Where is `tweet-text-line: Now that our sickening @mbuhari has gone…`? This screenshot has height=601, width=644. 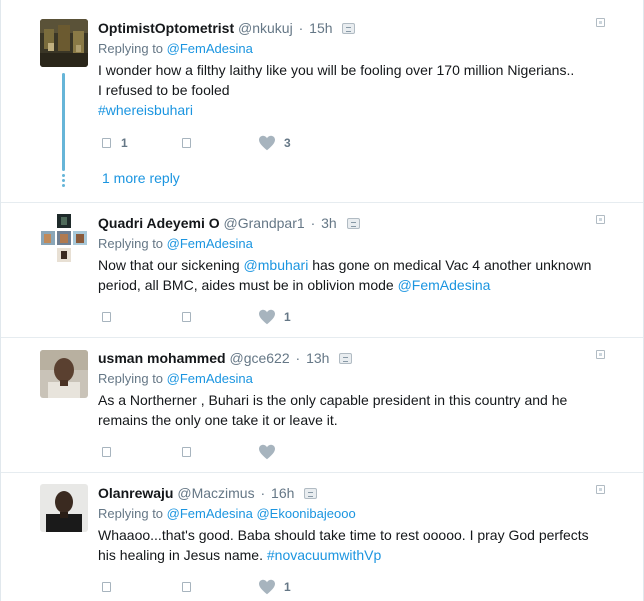
tweet-text-line: Now that our sickening @mbuhari has gone… is located at coordinates (364, 265).